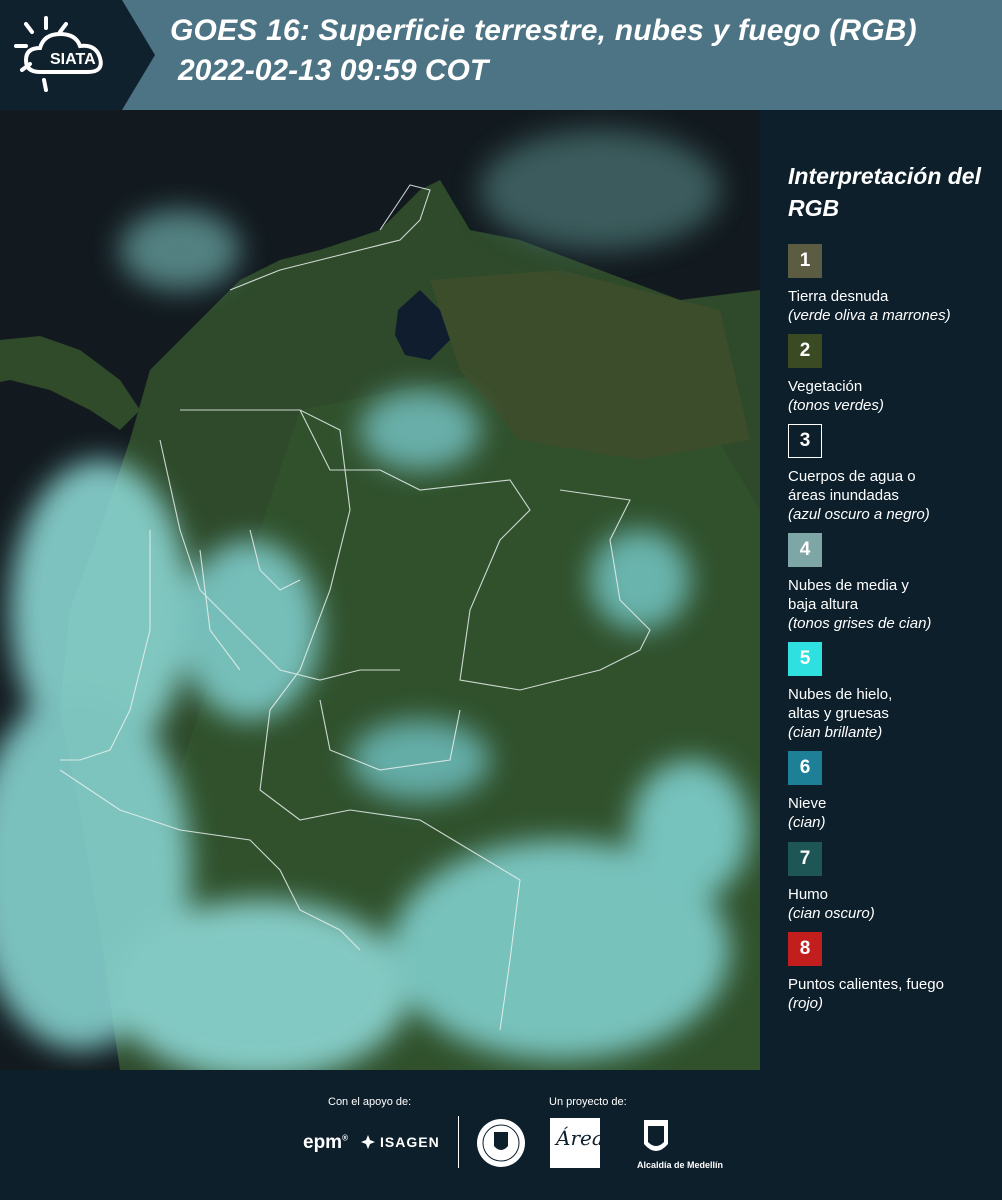  I want to click on timestamp: 2022-02-13 09:59 COT, so click(333, 70).